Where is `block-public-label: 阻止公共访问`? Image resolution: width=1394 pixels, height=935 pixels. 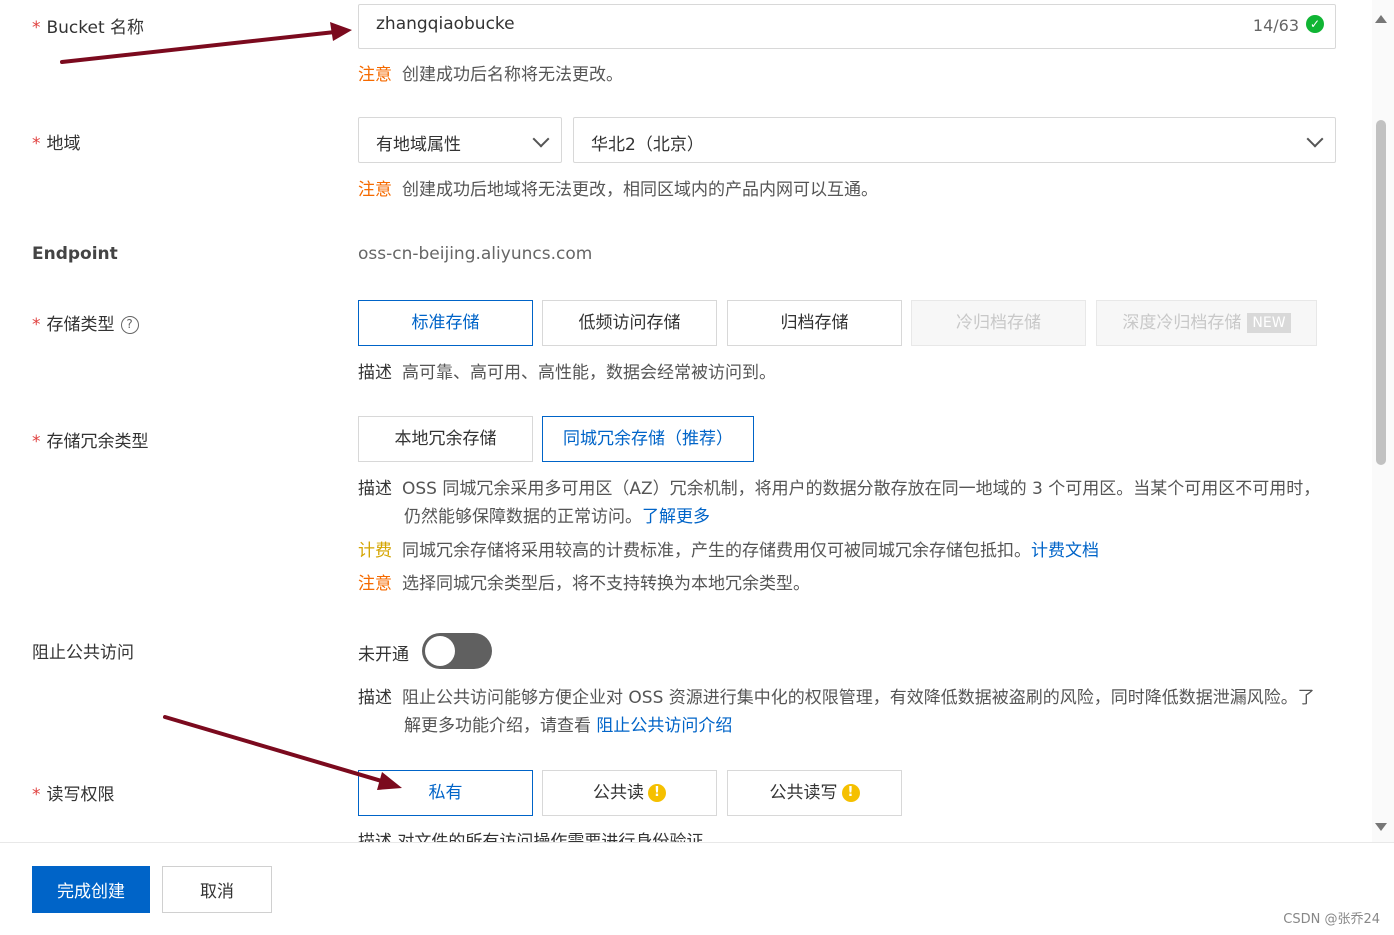 block-public-label: 阻止公共访问 is located at coordinates (83, 653).